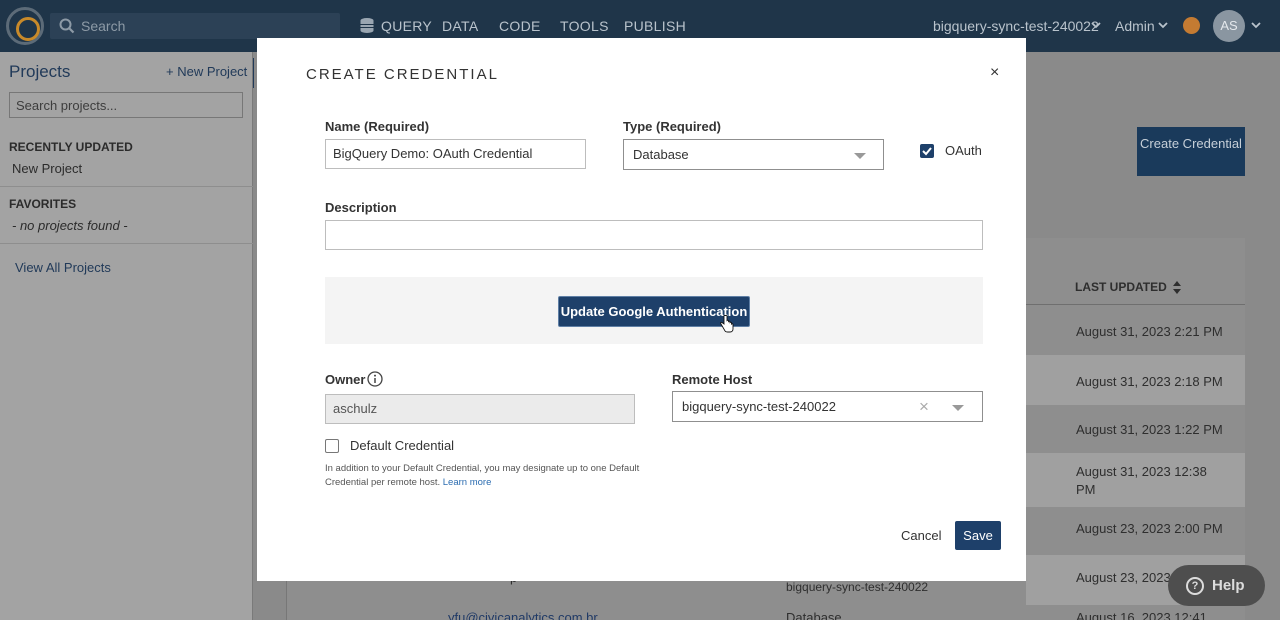 Image resolution: width=1280 pixels, height=620 pixels. What do you see at coordinates (467, 482) in the screenshot?
I see `learn-more-link: Learn more` at bounding box center [467, 482].